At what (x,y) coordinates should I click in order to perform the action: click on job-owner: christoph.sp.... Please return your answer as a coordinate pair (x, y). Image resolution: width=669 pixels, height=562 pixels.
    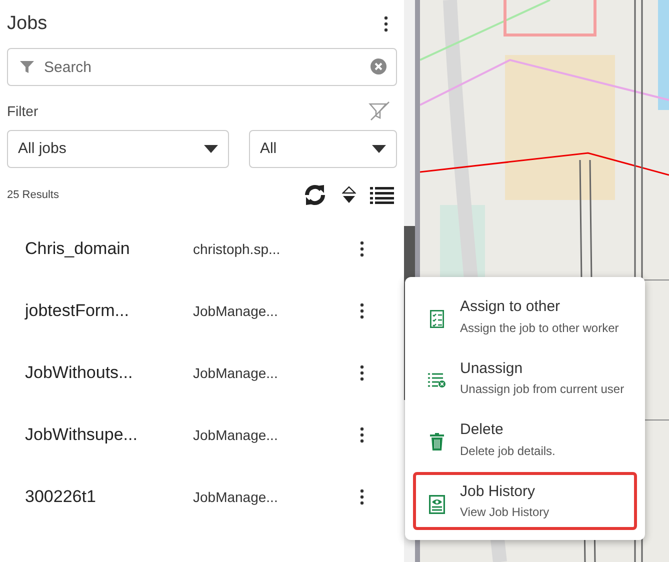
    Looking at the image, I should click on (237, 249).